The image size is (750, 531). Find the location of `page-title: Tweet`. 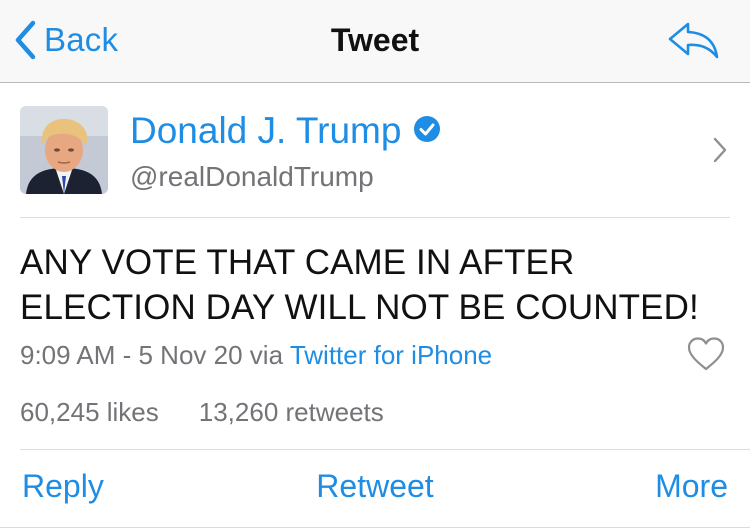

page-title: Tweet is located at coordinates (375, 40).